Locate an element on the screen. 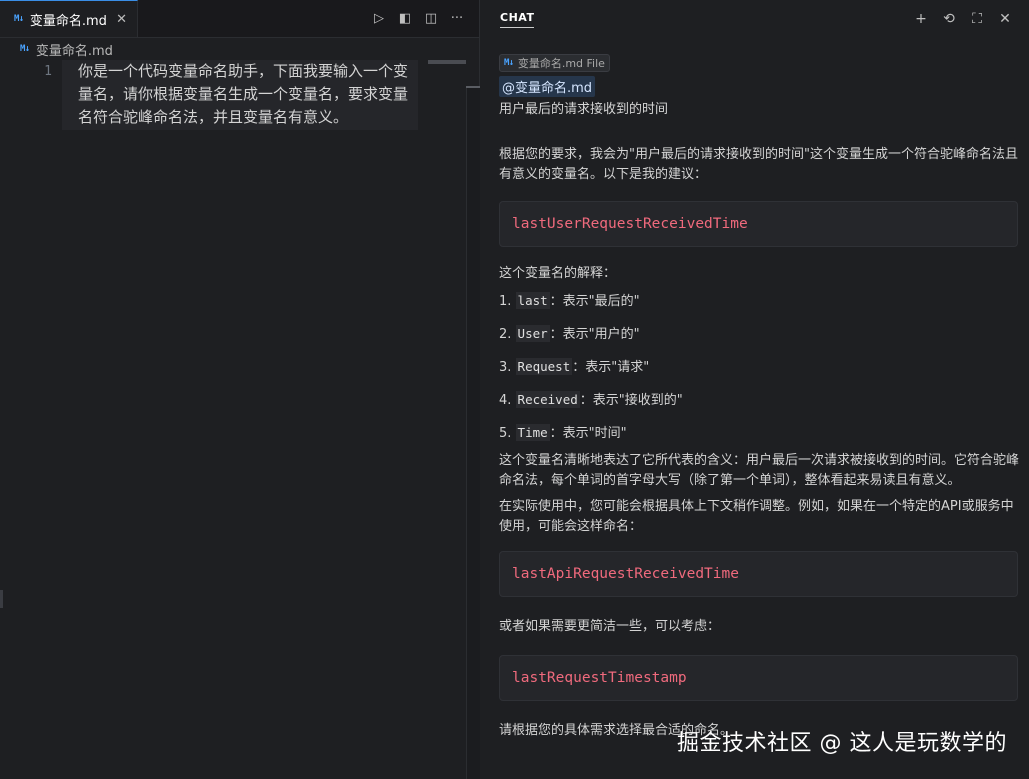 This screenshot has width=1029, height=779. list-item: 5. Time ：表示"时间" is located at coordinates (563, 432).